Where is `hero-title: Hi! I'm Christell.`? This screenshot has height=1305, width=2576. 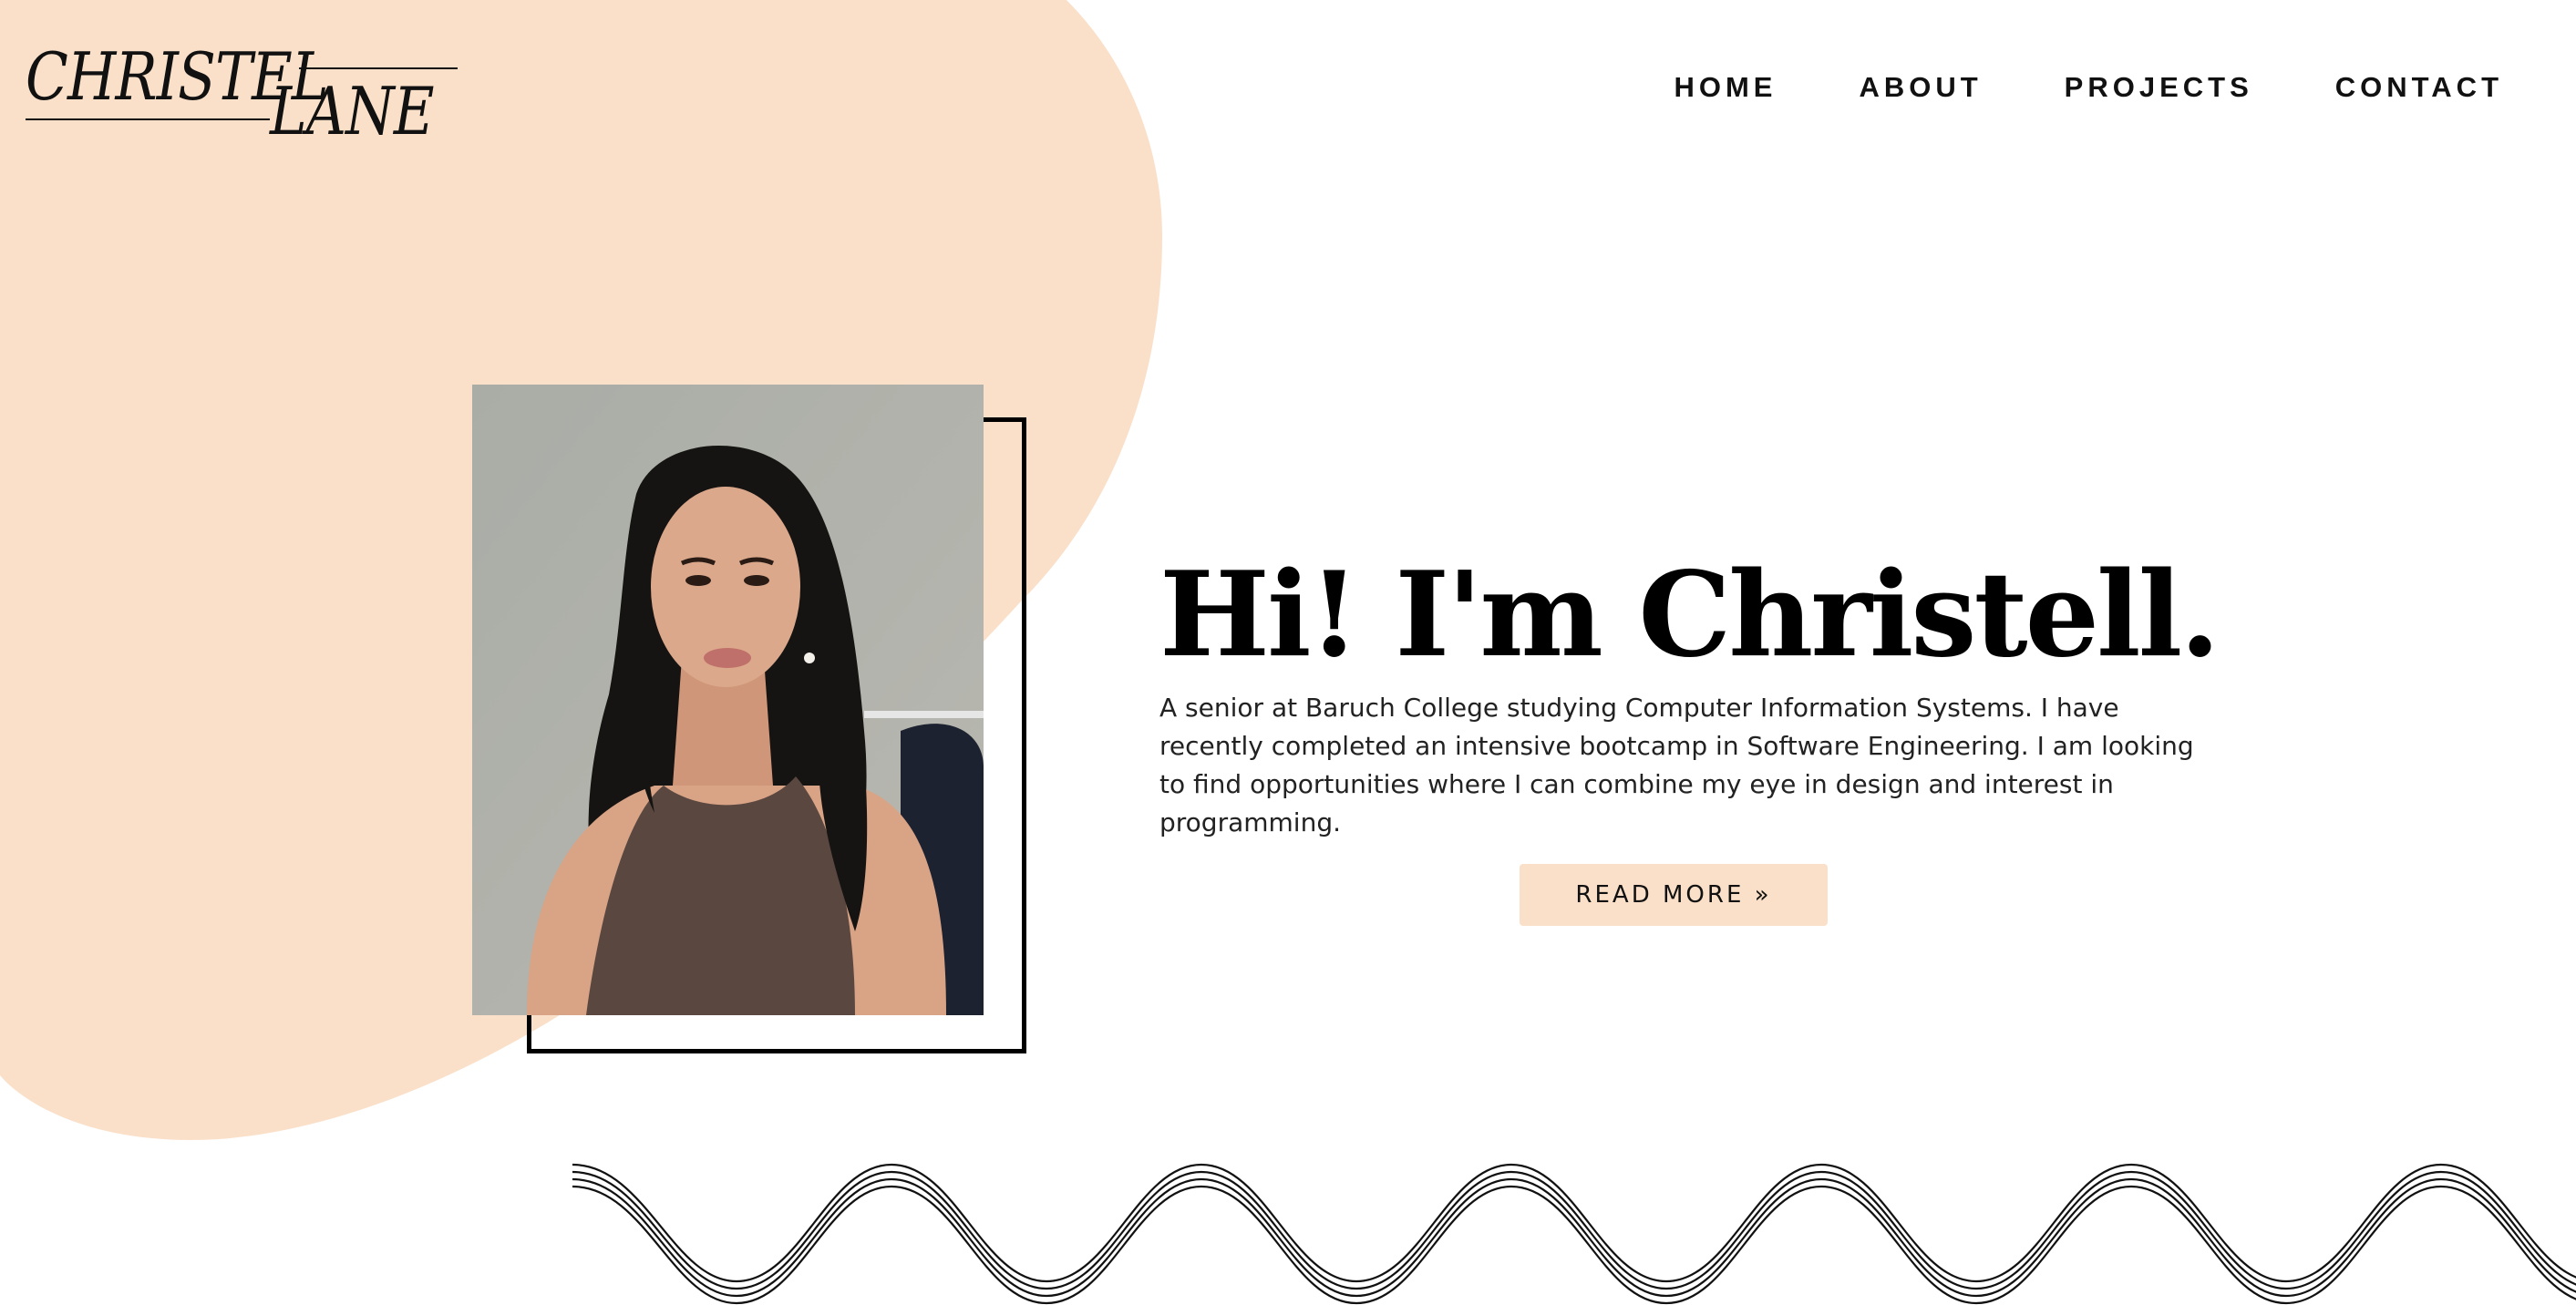
hero-title: Hi! I'm Christell. is located at coordinates (1690, 615).